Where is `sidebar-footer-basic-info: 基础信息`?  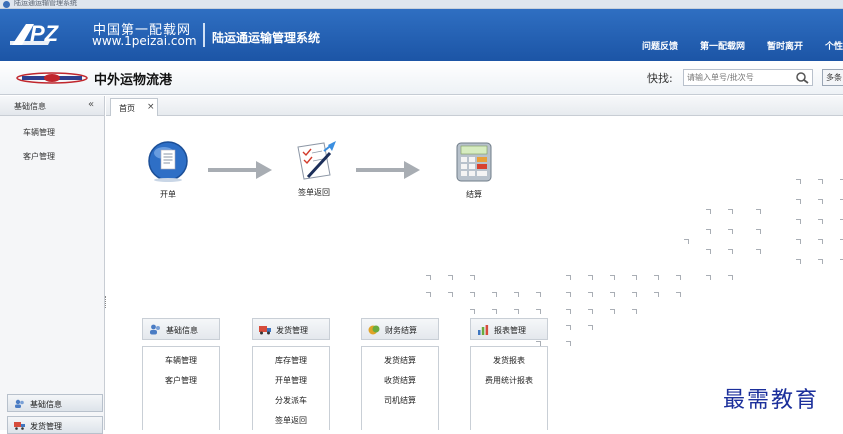
sidebar-footer-basic-info: 基础信息 is located at coordinates (55, 403).